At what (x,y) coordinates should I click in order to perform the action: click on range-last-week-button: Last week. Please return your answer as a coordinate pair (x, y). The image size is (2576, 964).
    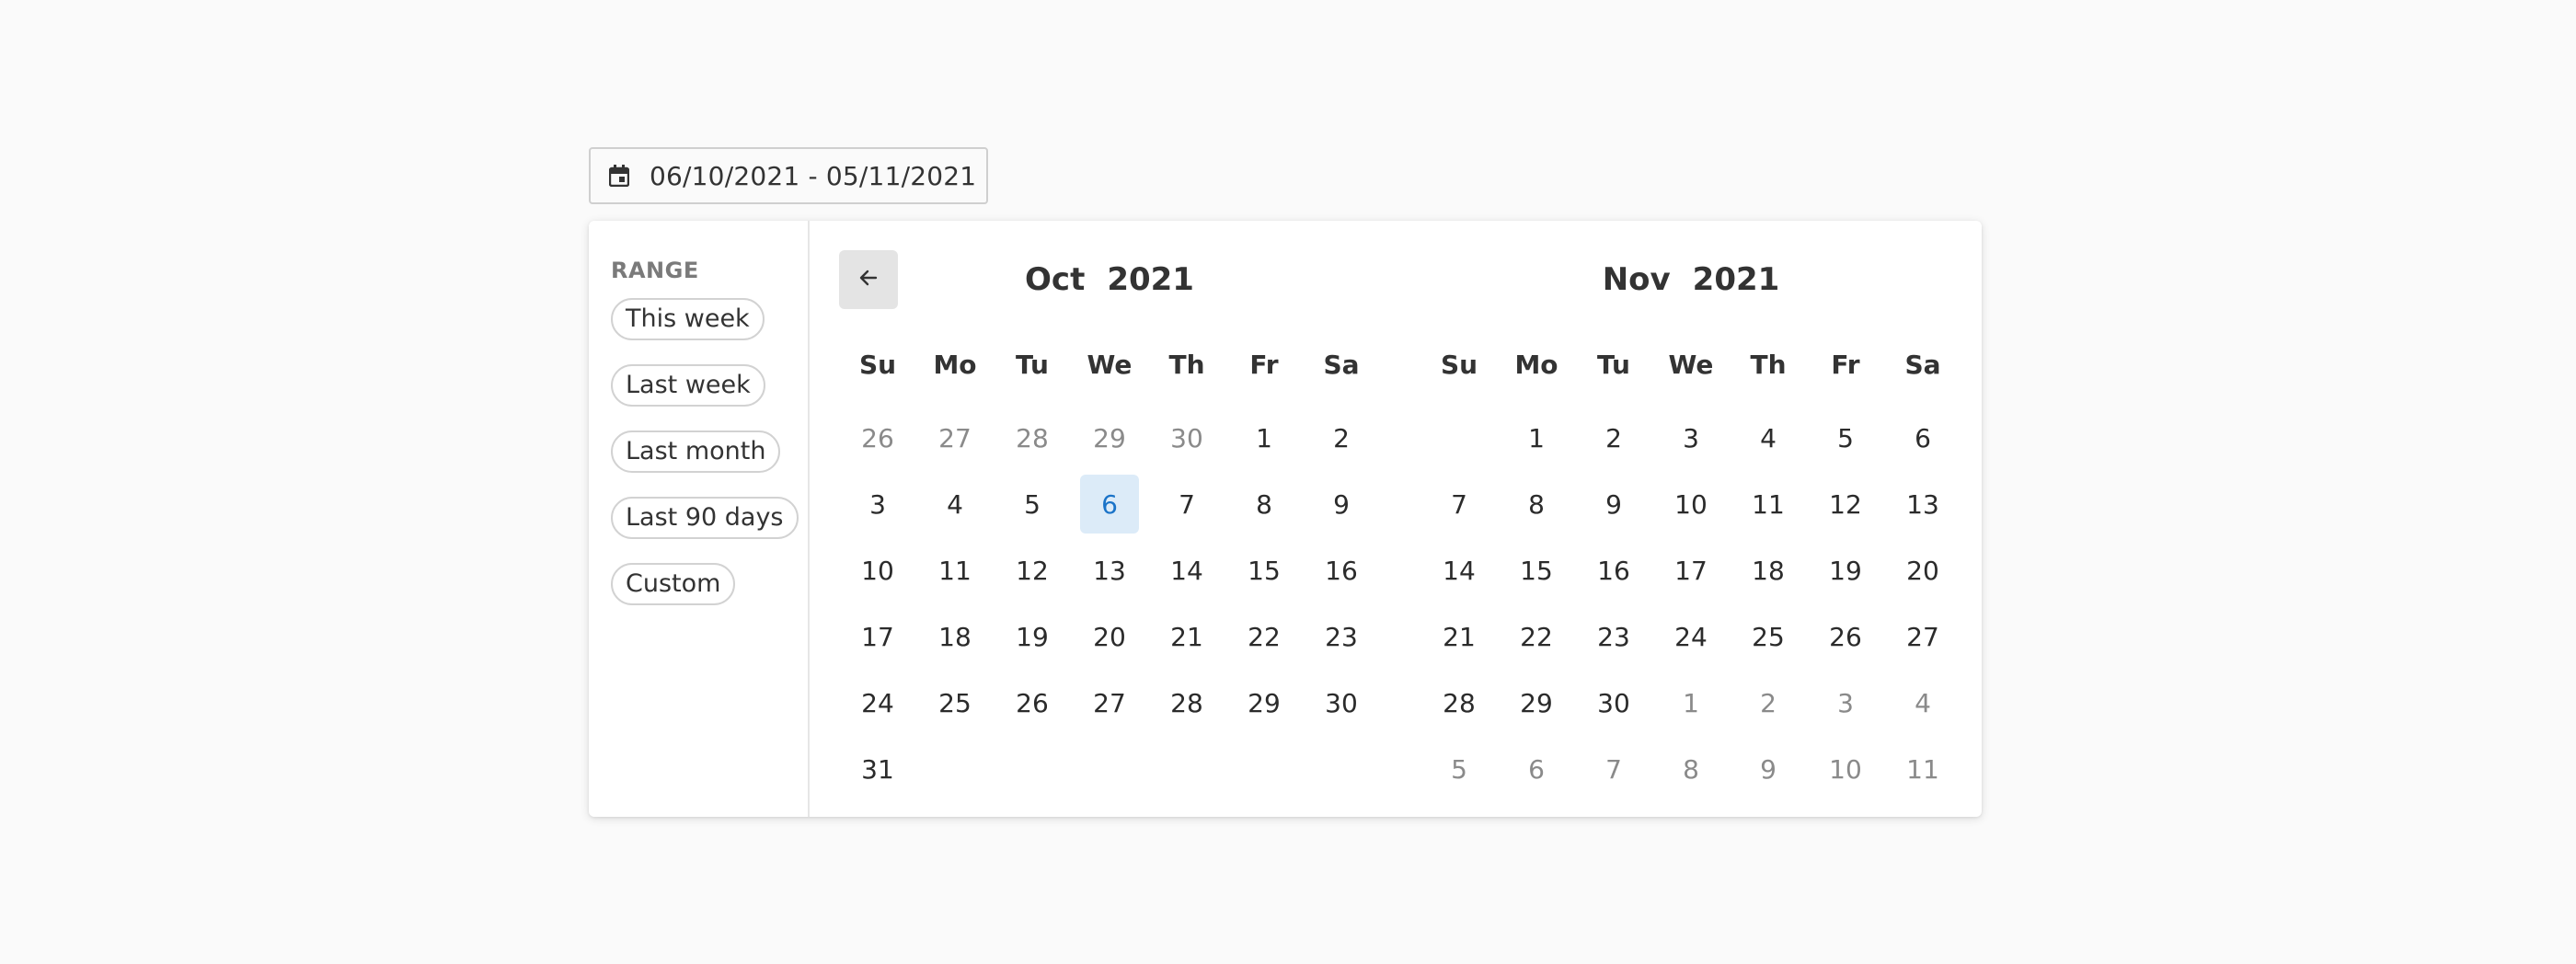
    Looking at the image, I should click on (688, 385).